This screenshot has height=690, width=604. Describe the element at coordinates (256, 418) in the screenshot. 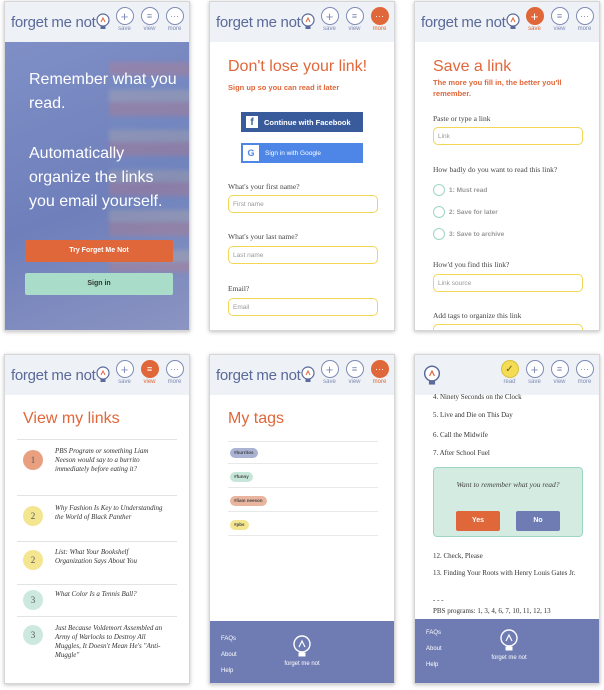

I see `tags-title: My tags` at that location.